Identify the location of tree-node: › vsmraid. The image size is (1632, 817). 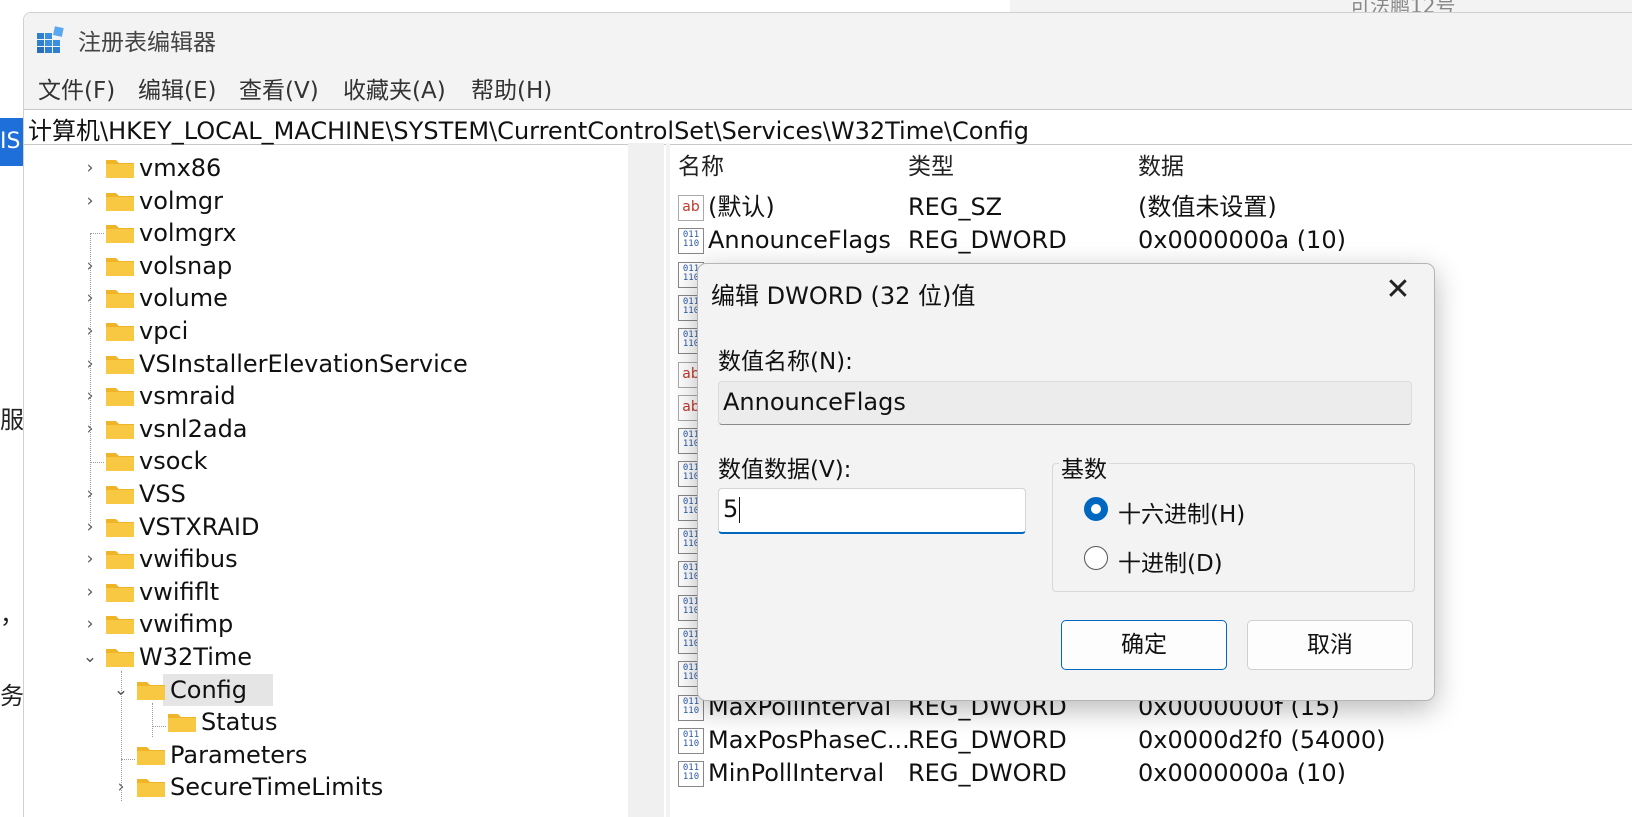
(324, 396).